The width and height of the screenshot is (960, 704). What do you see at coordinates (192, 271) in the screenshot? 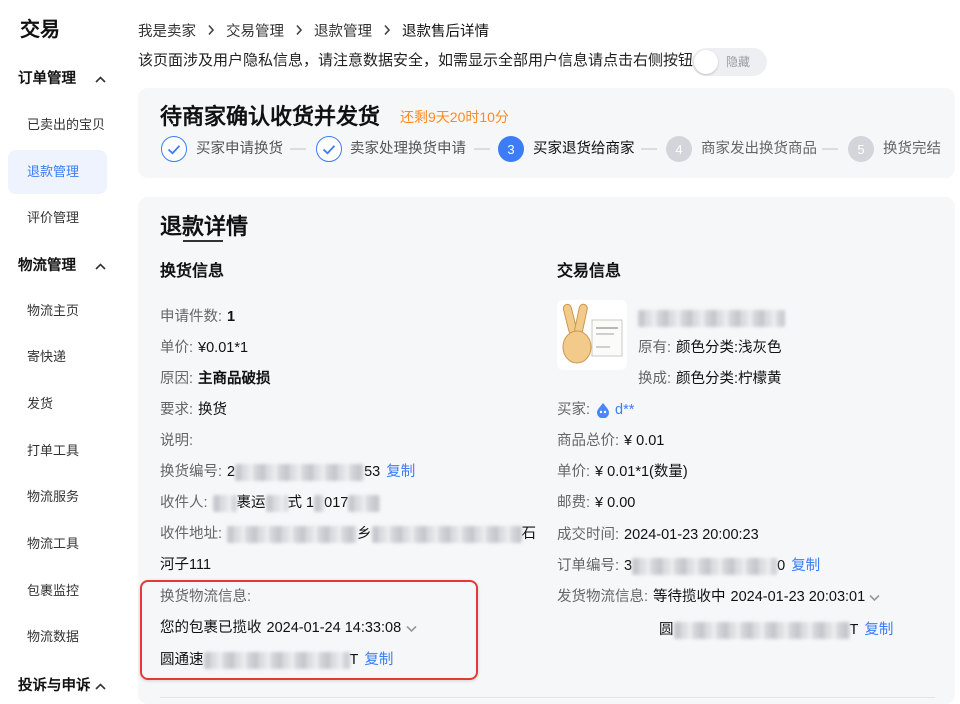
I see `exchange-heading: 换货信息` at bounding box center [192, 271].